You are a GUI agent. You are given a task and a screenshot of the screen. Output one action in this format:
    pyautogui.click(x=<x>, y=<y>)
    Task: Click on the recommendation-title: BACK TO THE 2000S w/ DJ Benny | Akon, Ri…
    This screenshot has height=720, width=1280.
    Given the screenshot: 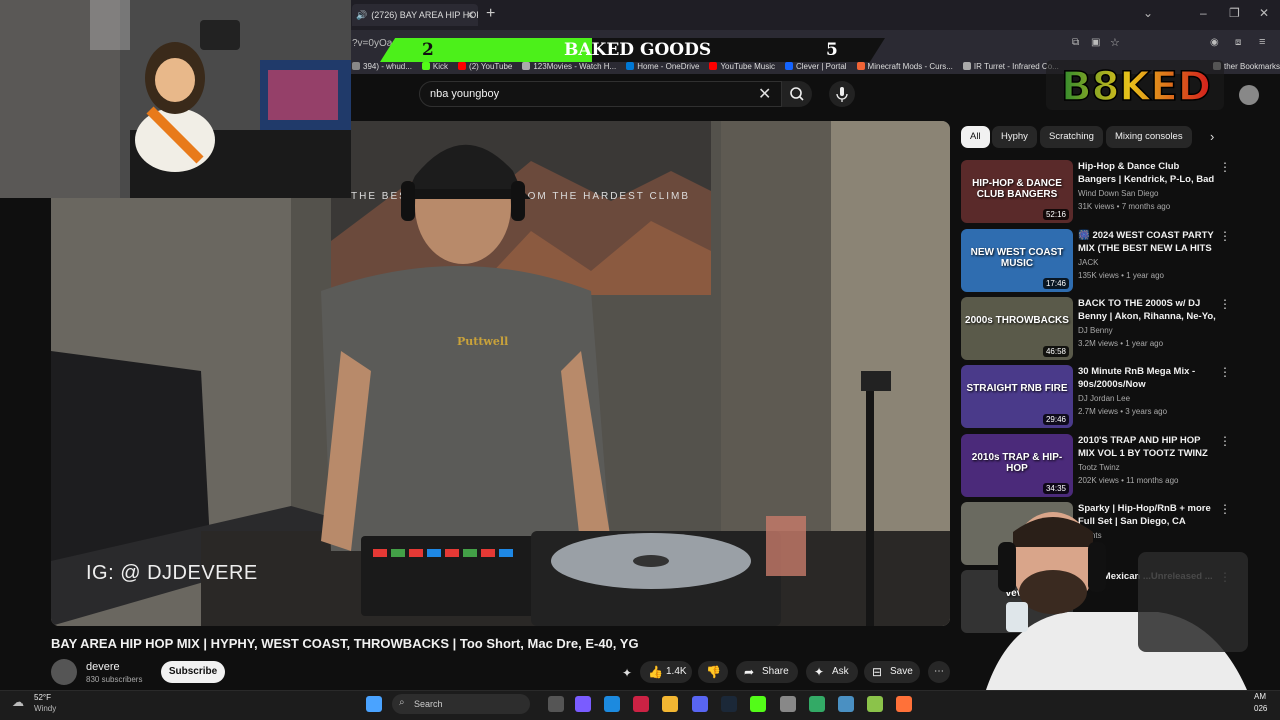 What is the action you would take?
    pyautogui.click(x=1147, y=310)
    